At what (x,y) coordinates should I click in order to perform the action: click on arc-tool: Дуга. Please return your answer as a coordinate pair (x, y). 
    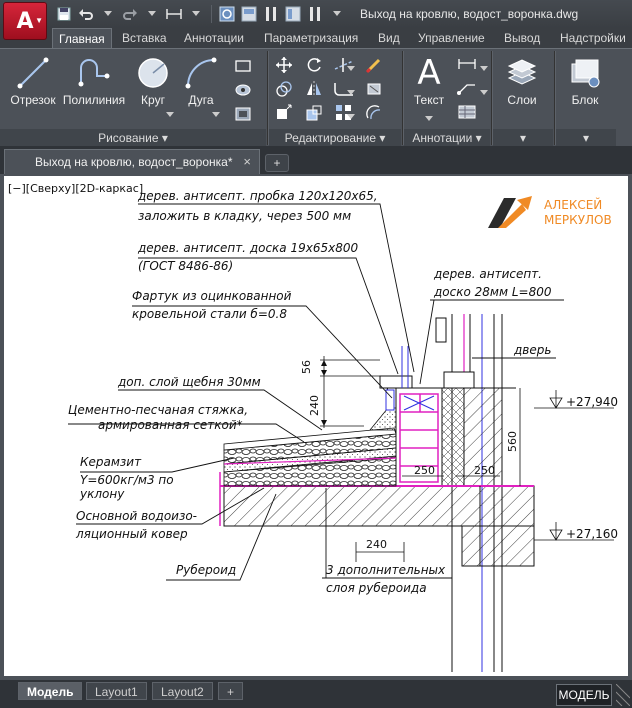
    Looking at the image, I should click on (201, 85).